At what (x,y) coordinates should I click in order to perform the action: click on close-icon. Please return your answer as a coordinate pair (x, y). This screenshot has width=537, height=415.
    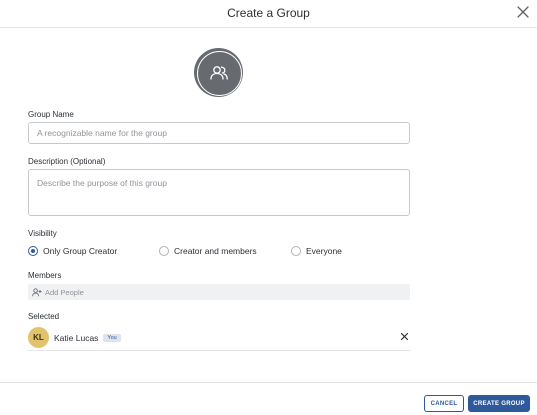
    Looking at the image, I should click on (523, 12).